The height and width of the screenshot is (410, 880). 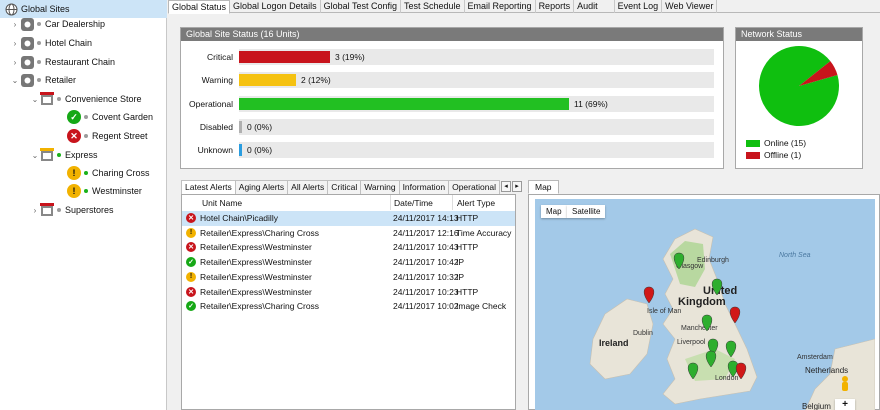 I want to click on tab-global-status: Global Status, so click(x=199, y=7).